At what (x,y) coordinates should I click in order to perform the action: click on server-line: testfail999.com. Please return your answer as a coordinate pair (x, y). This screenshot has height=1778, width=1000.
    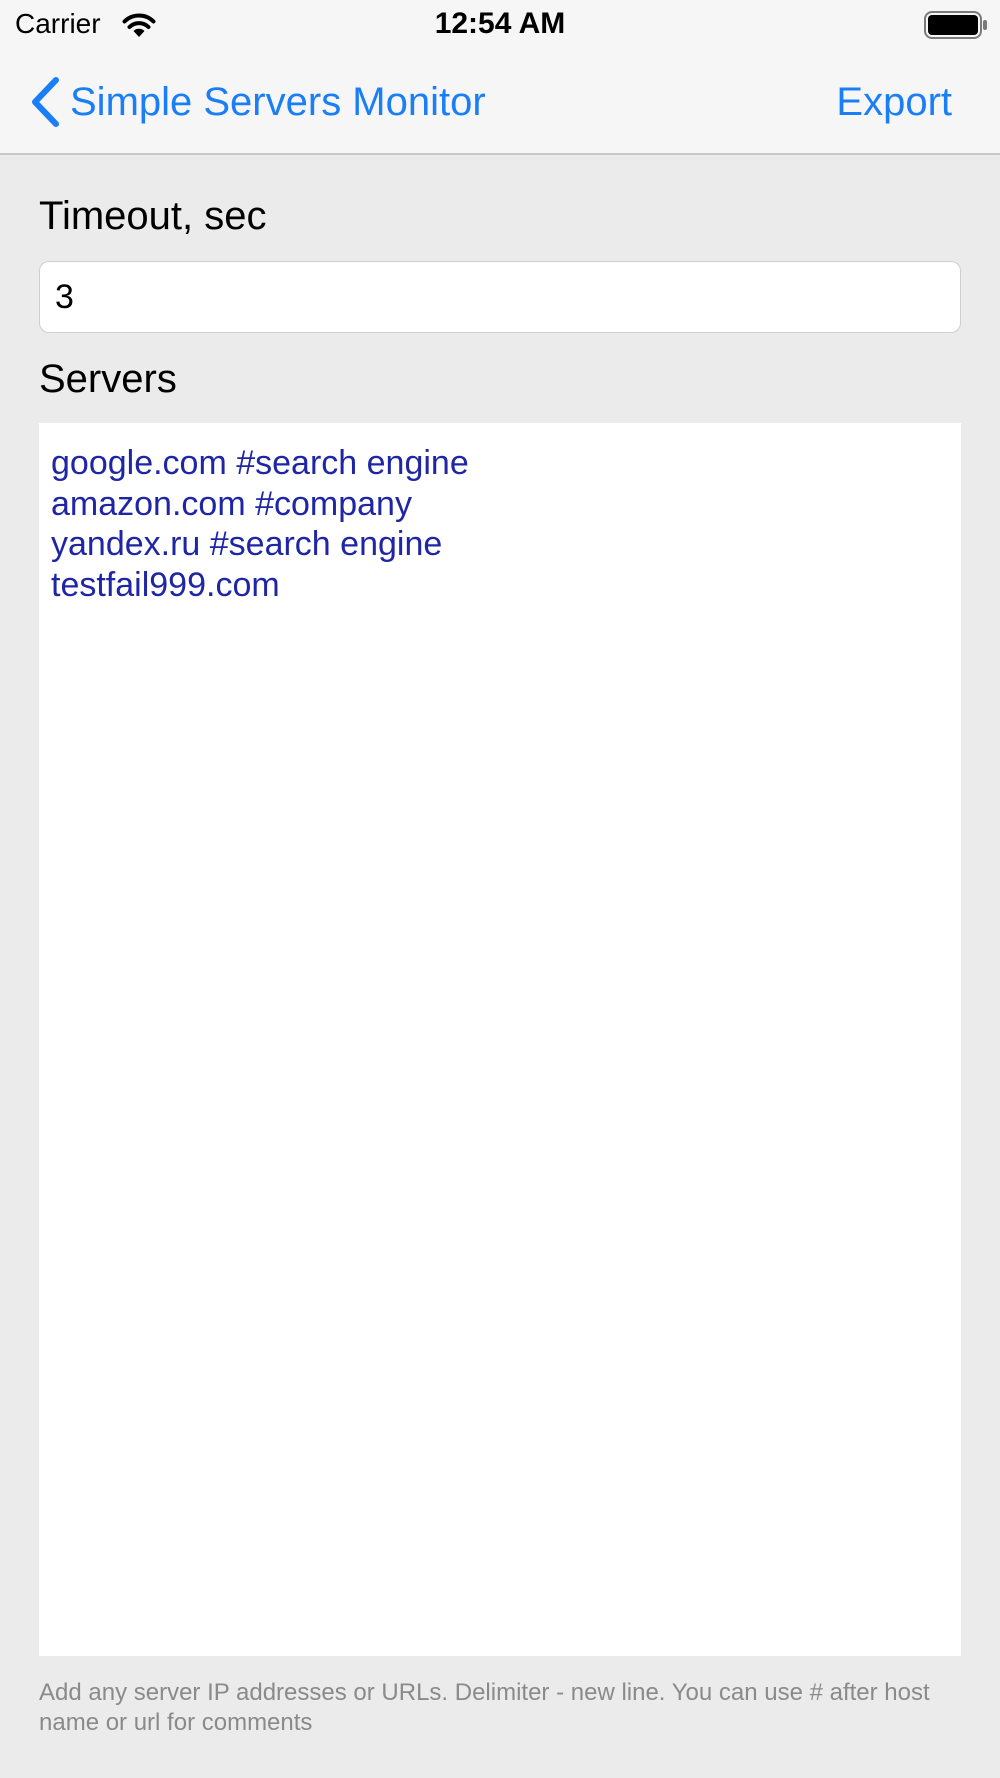
    Looking at the image, I should click on (165, 584).